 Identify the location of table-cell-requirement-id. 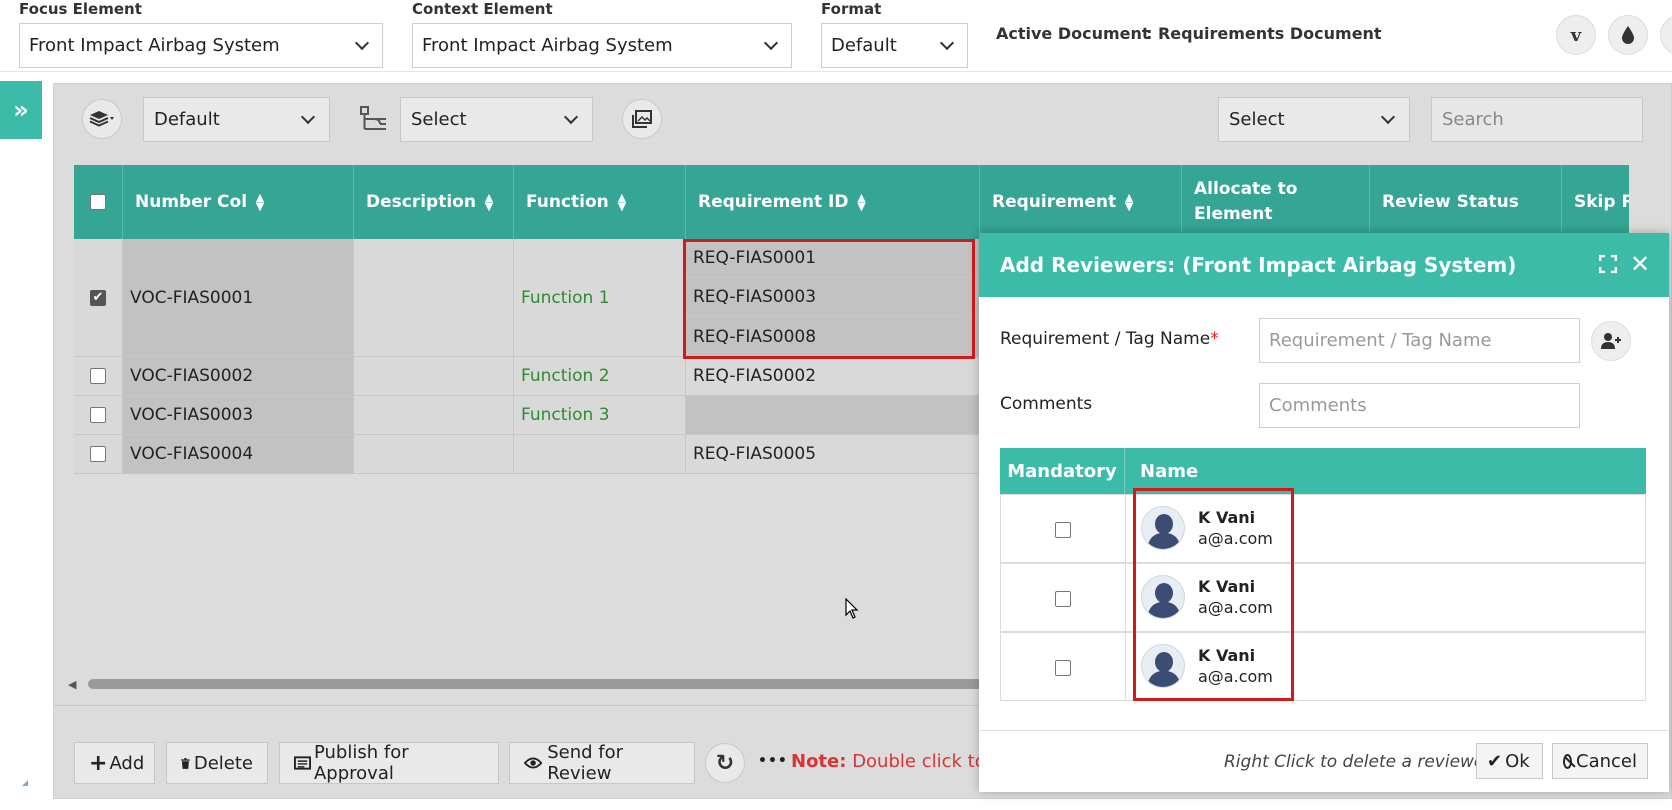
(833, 415).